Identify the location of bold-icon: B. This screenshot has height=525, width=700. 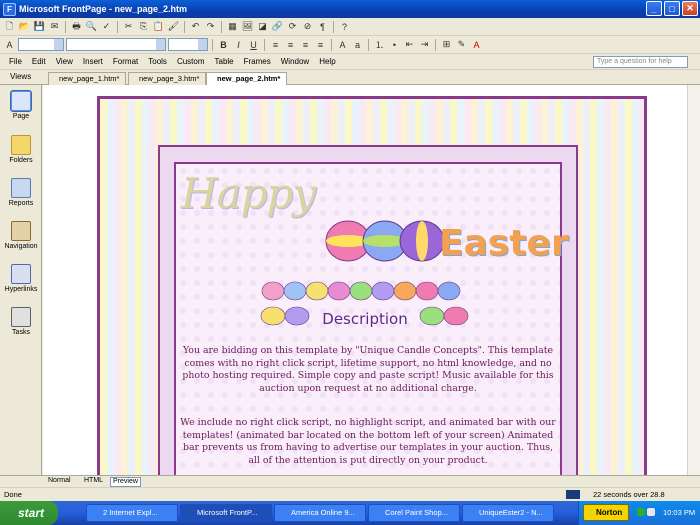
(223, 44).